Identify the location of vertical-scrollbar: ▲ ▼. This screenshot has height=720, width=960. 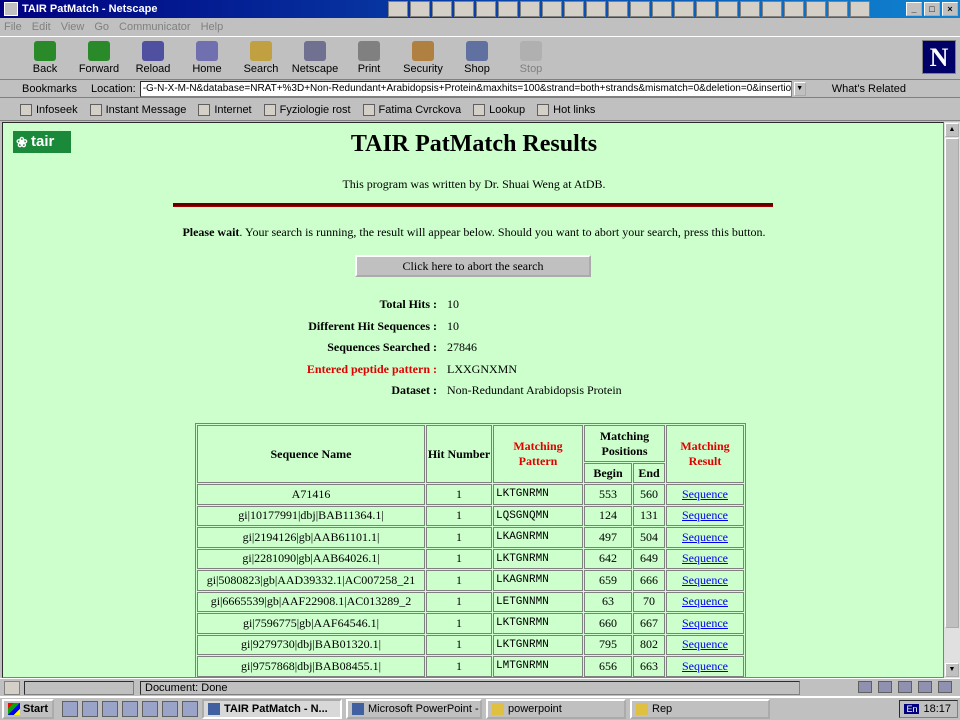
(952, 400).